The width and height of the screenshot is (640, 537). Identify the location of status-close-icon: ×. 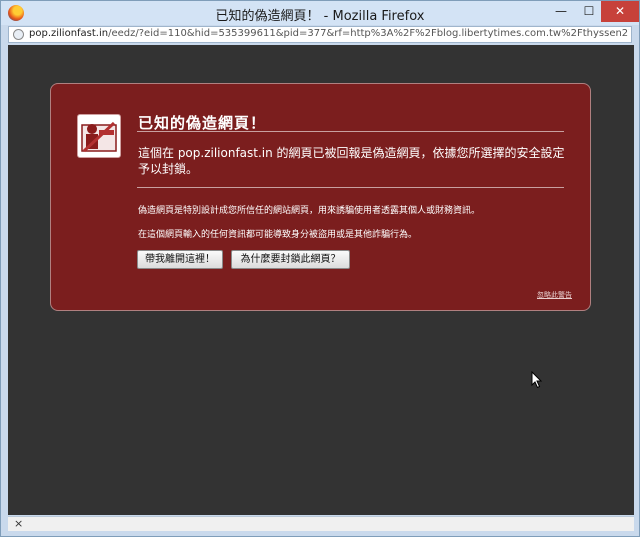
(18, 523).